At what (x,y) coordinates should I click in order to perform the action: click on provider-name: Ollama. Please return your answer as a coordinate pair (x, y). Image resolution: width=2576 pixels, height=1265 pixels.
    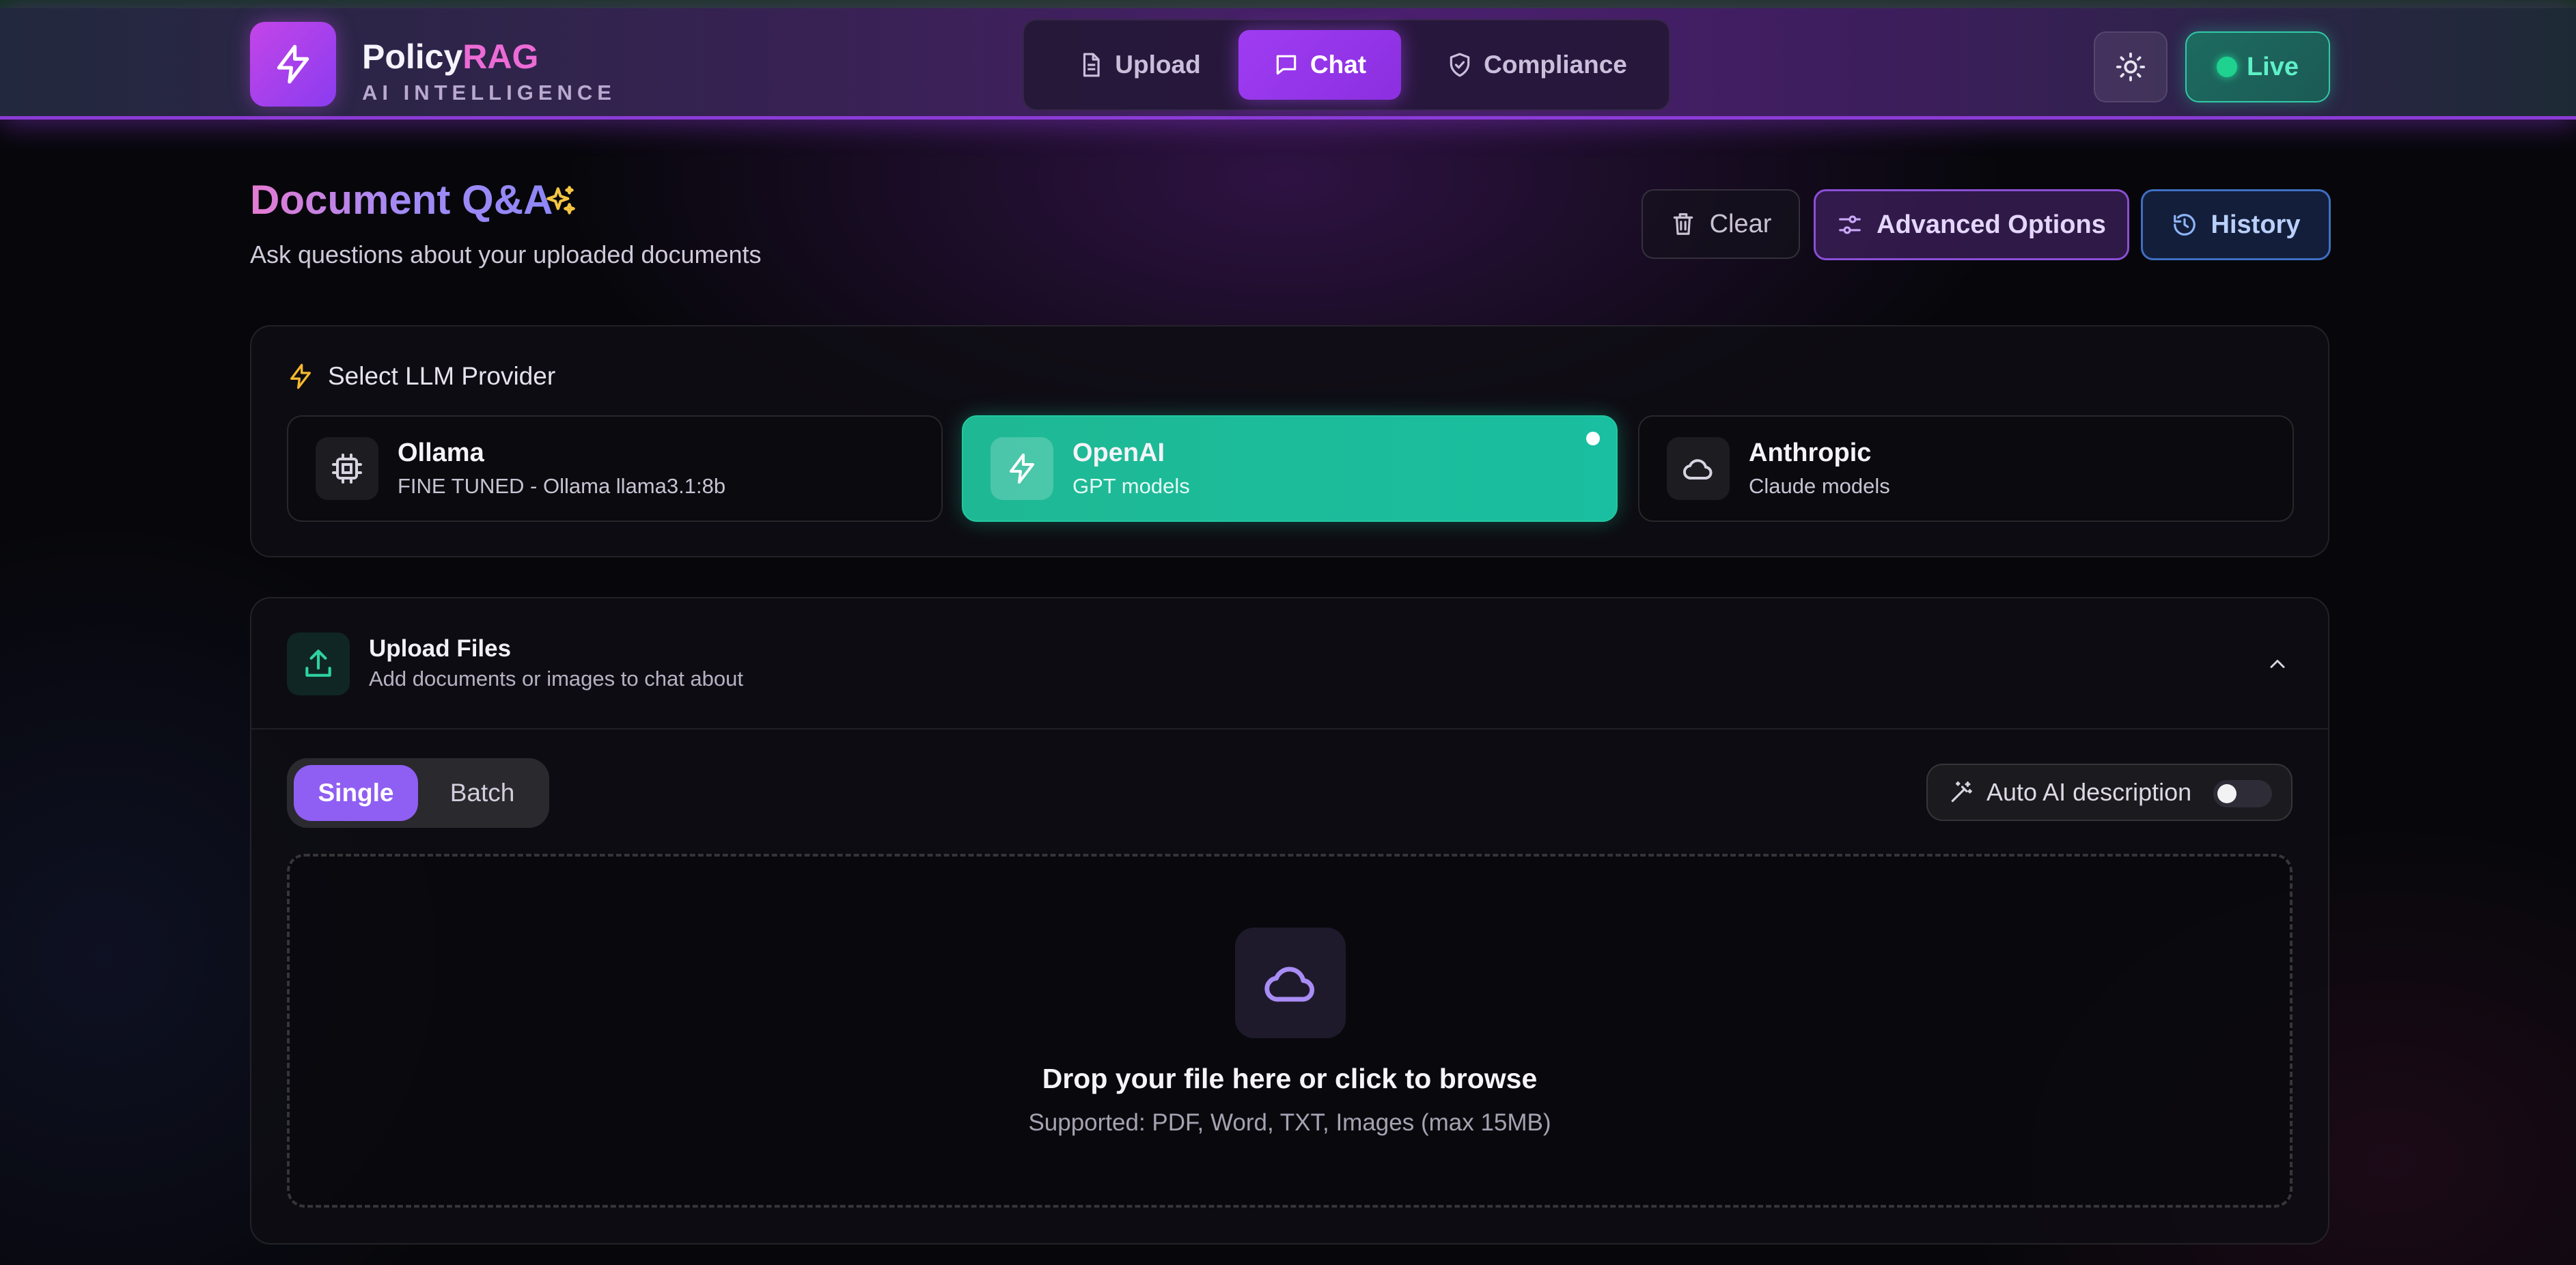
    Looking at the image, I should click on (441, 453).